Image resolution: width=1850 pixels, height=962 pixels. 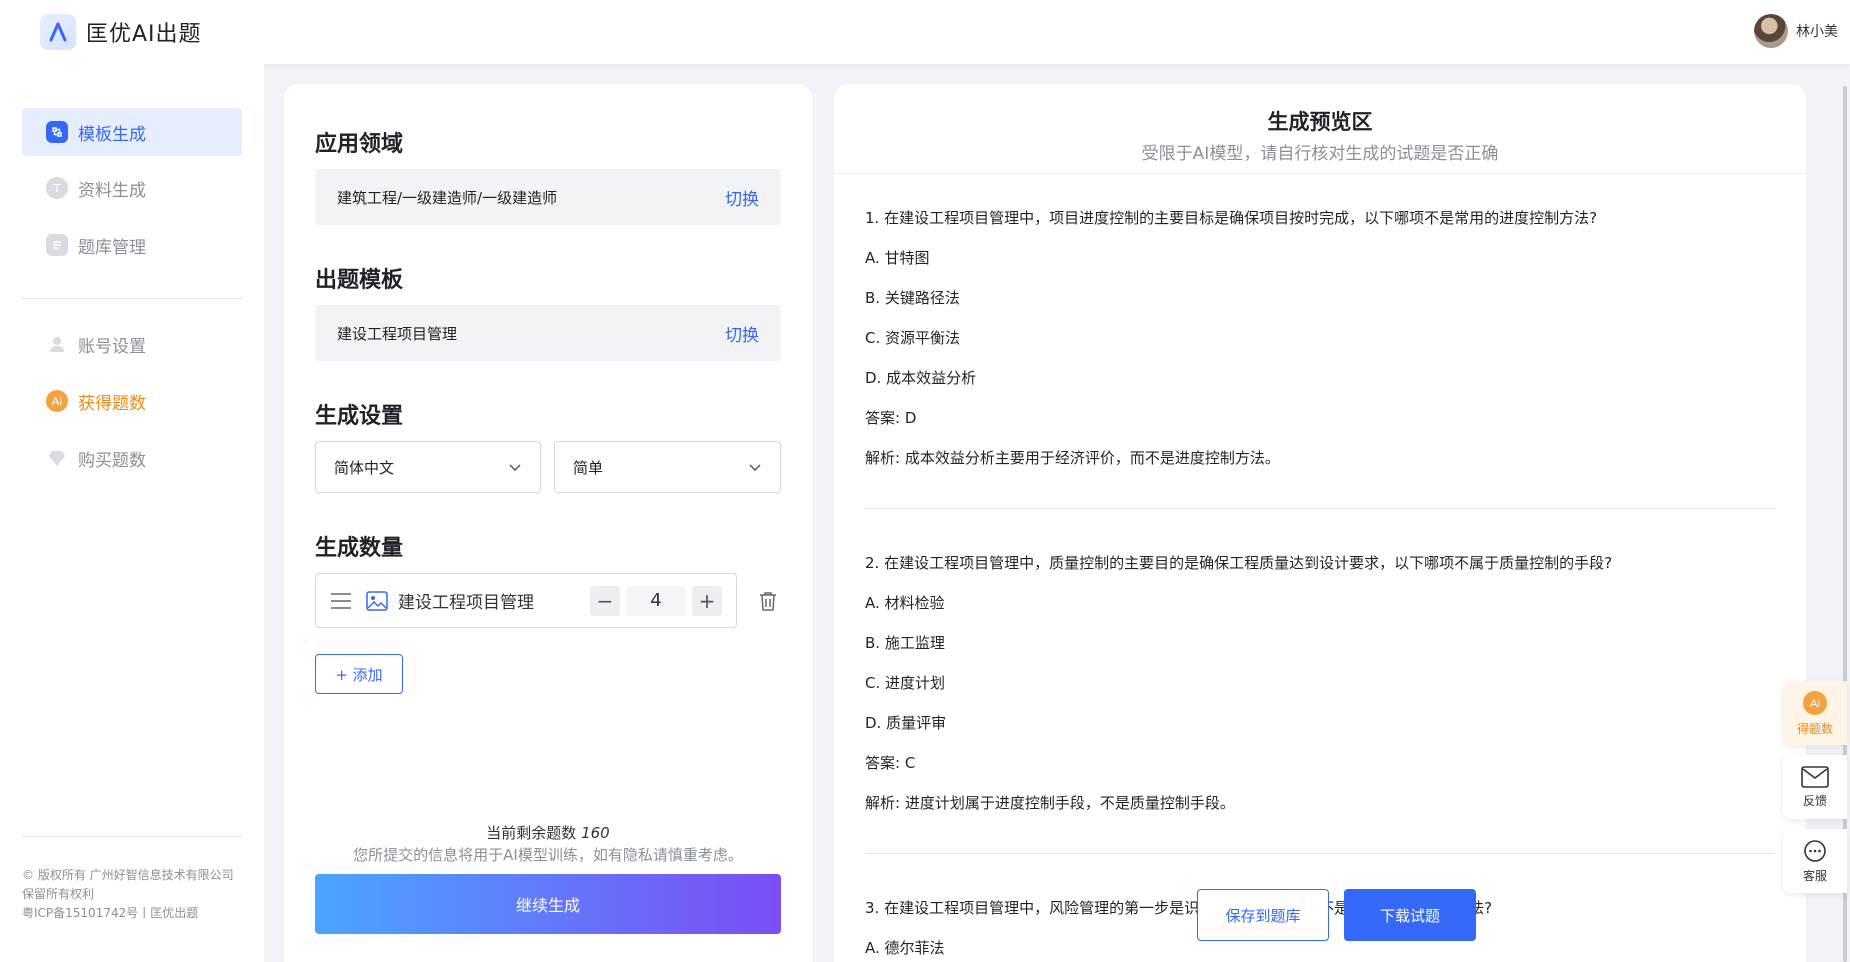 What do you see at coordinates (112, 190) in the screenshot?
I see `sidebar-item-label: 资料生成` at bounding box center [112, 190].